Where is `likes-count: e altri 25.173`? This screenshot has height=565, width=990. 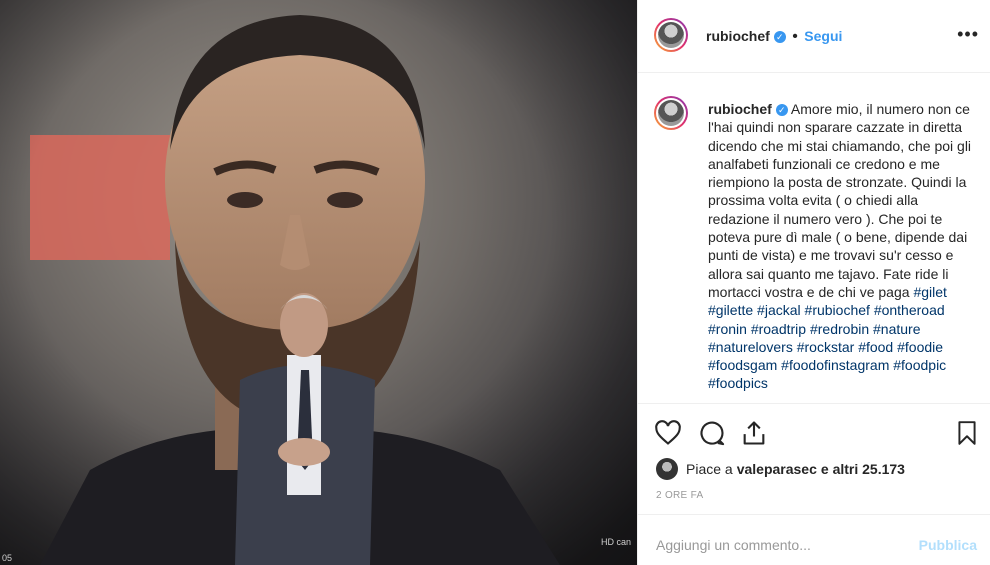 likes-count: e altri 25.173 is located at coordinates (863, 469).